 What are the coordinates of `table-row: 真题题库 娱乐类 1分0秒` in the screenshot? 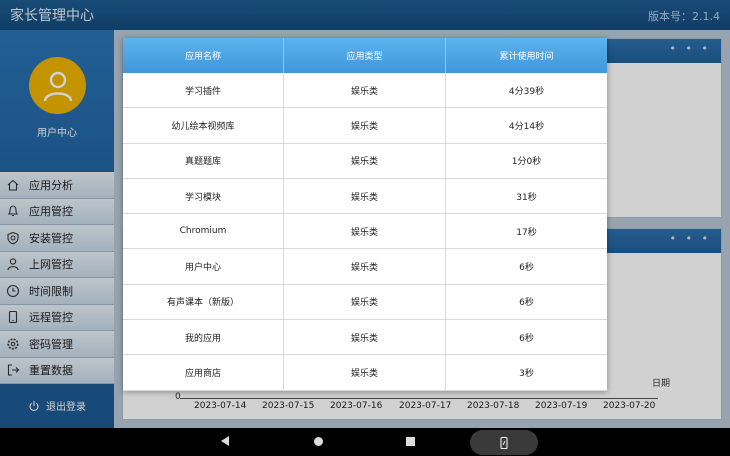 It's located at (365, 161).